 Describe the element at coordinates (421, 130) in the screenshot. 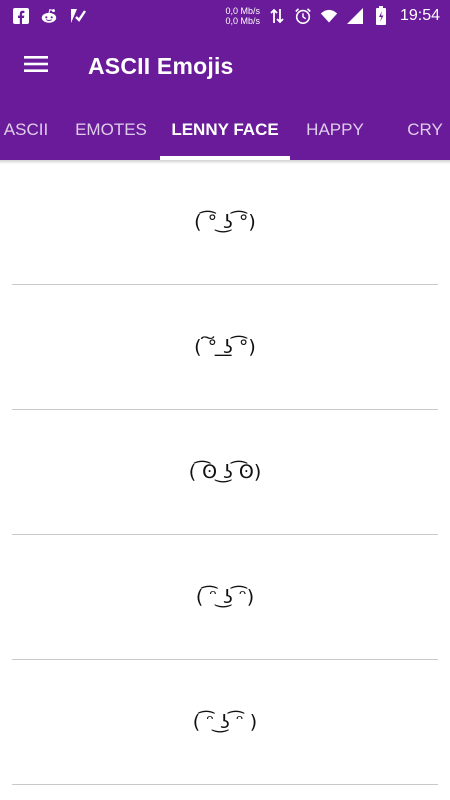

I see `tab-cry: CRY` at that location.